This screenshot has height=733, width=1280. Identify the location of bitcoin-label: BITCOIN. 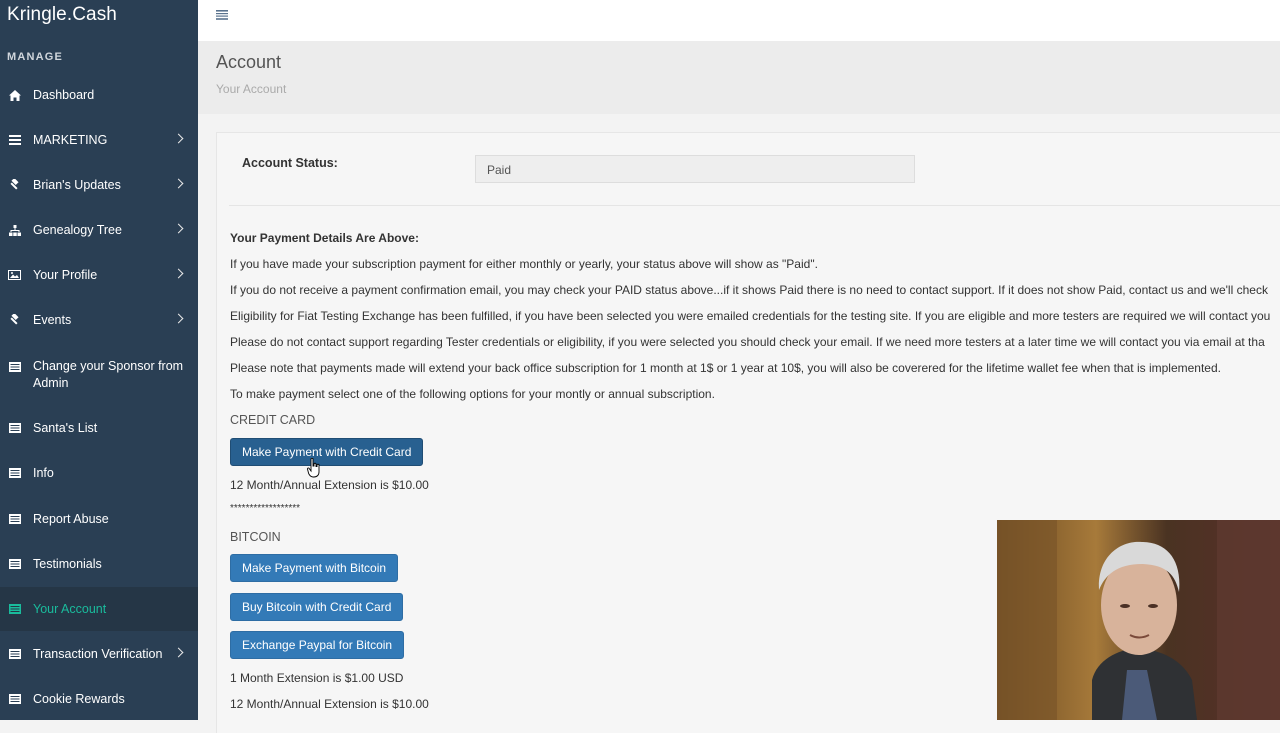
(255, 537).